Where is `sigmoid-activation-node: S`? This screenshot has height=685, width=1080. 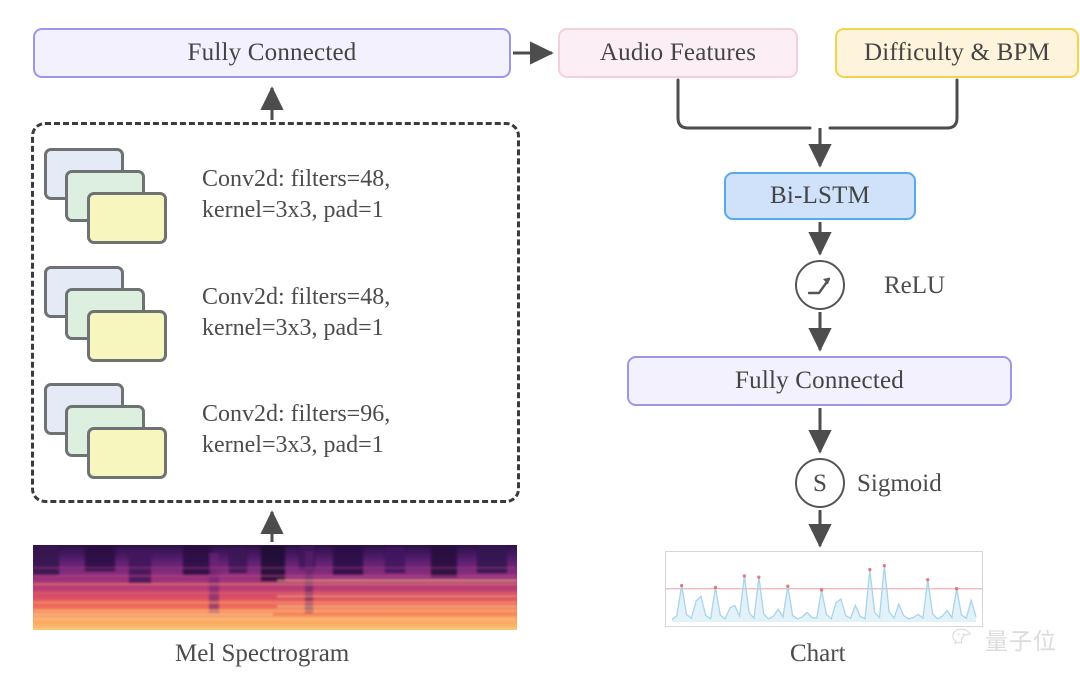 sigmoid-activation-node: S is located at coordinates (820, 483).